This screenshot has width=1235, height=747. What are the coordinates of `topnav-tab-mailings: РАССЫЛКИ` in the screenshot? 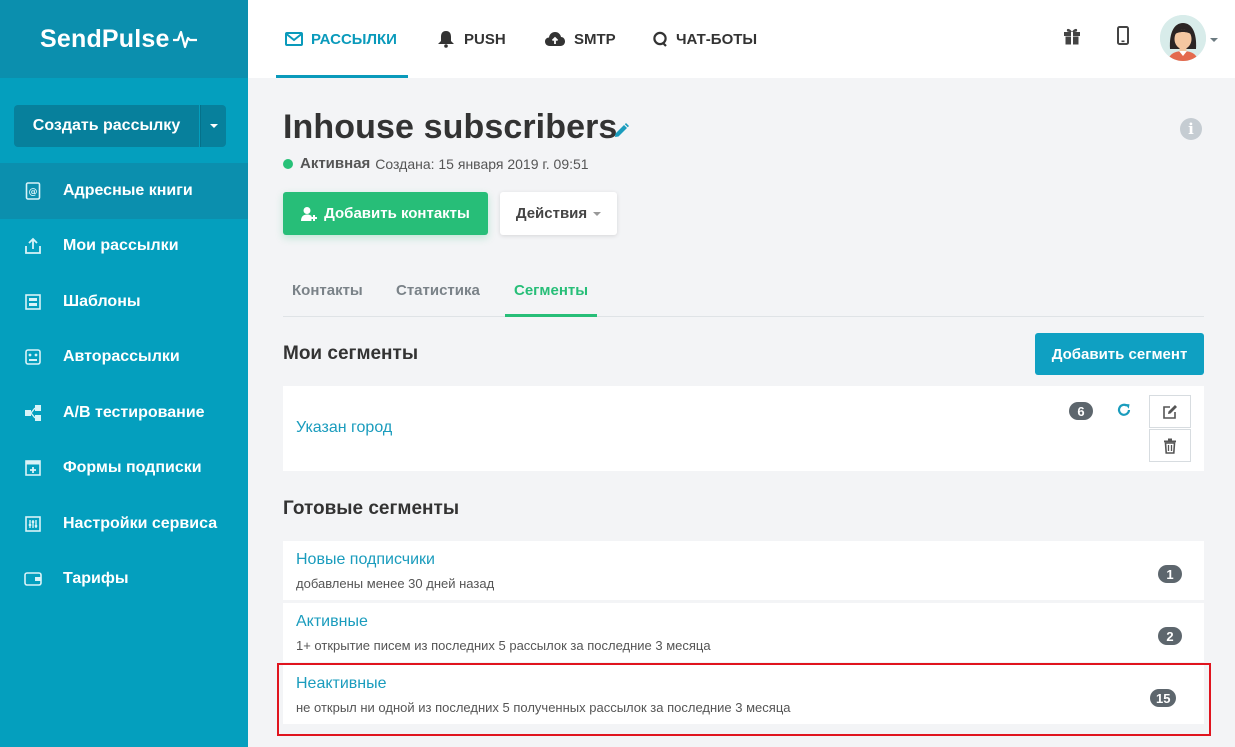 It's located at (342, 39).